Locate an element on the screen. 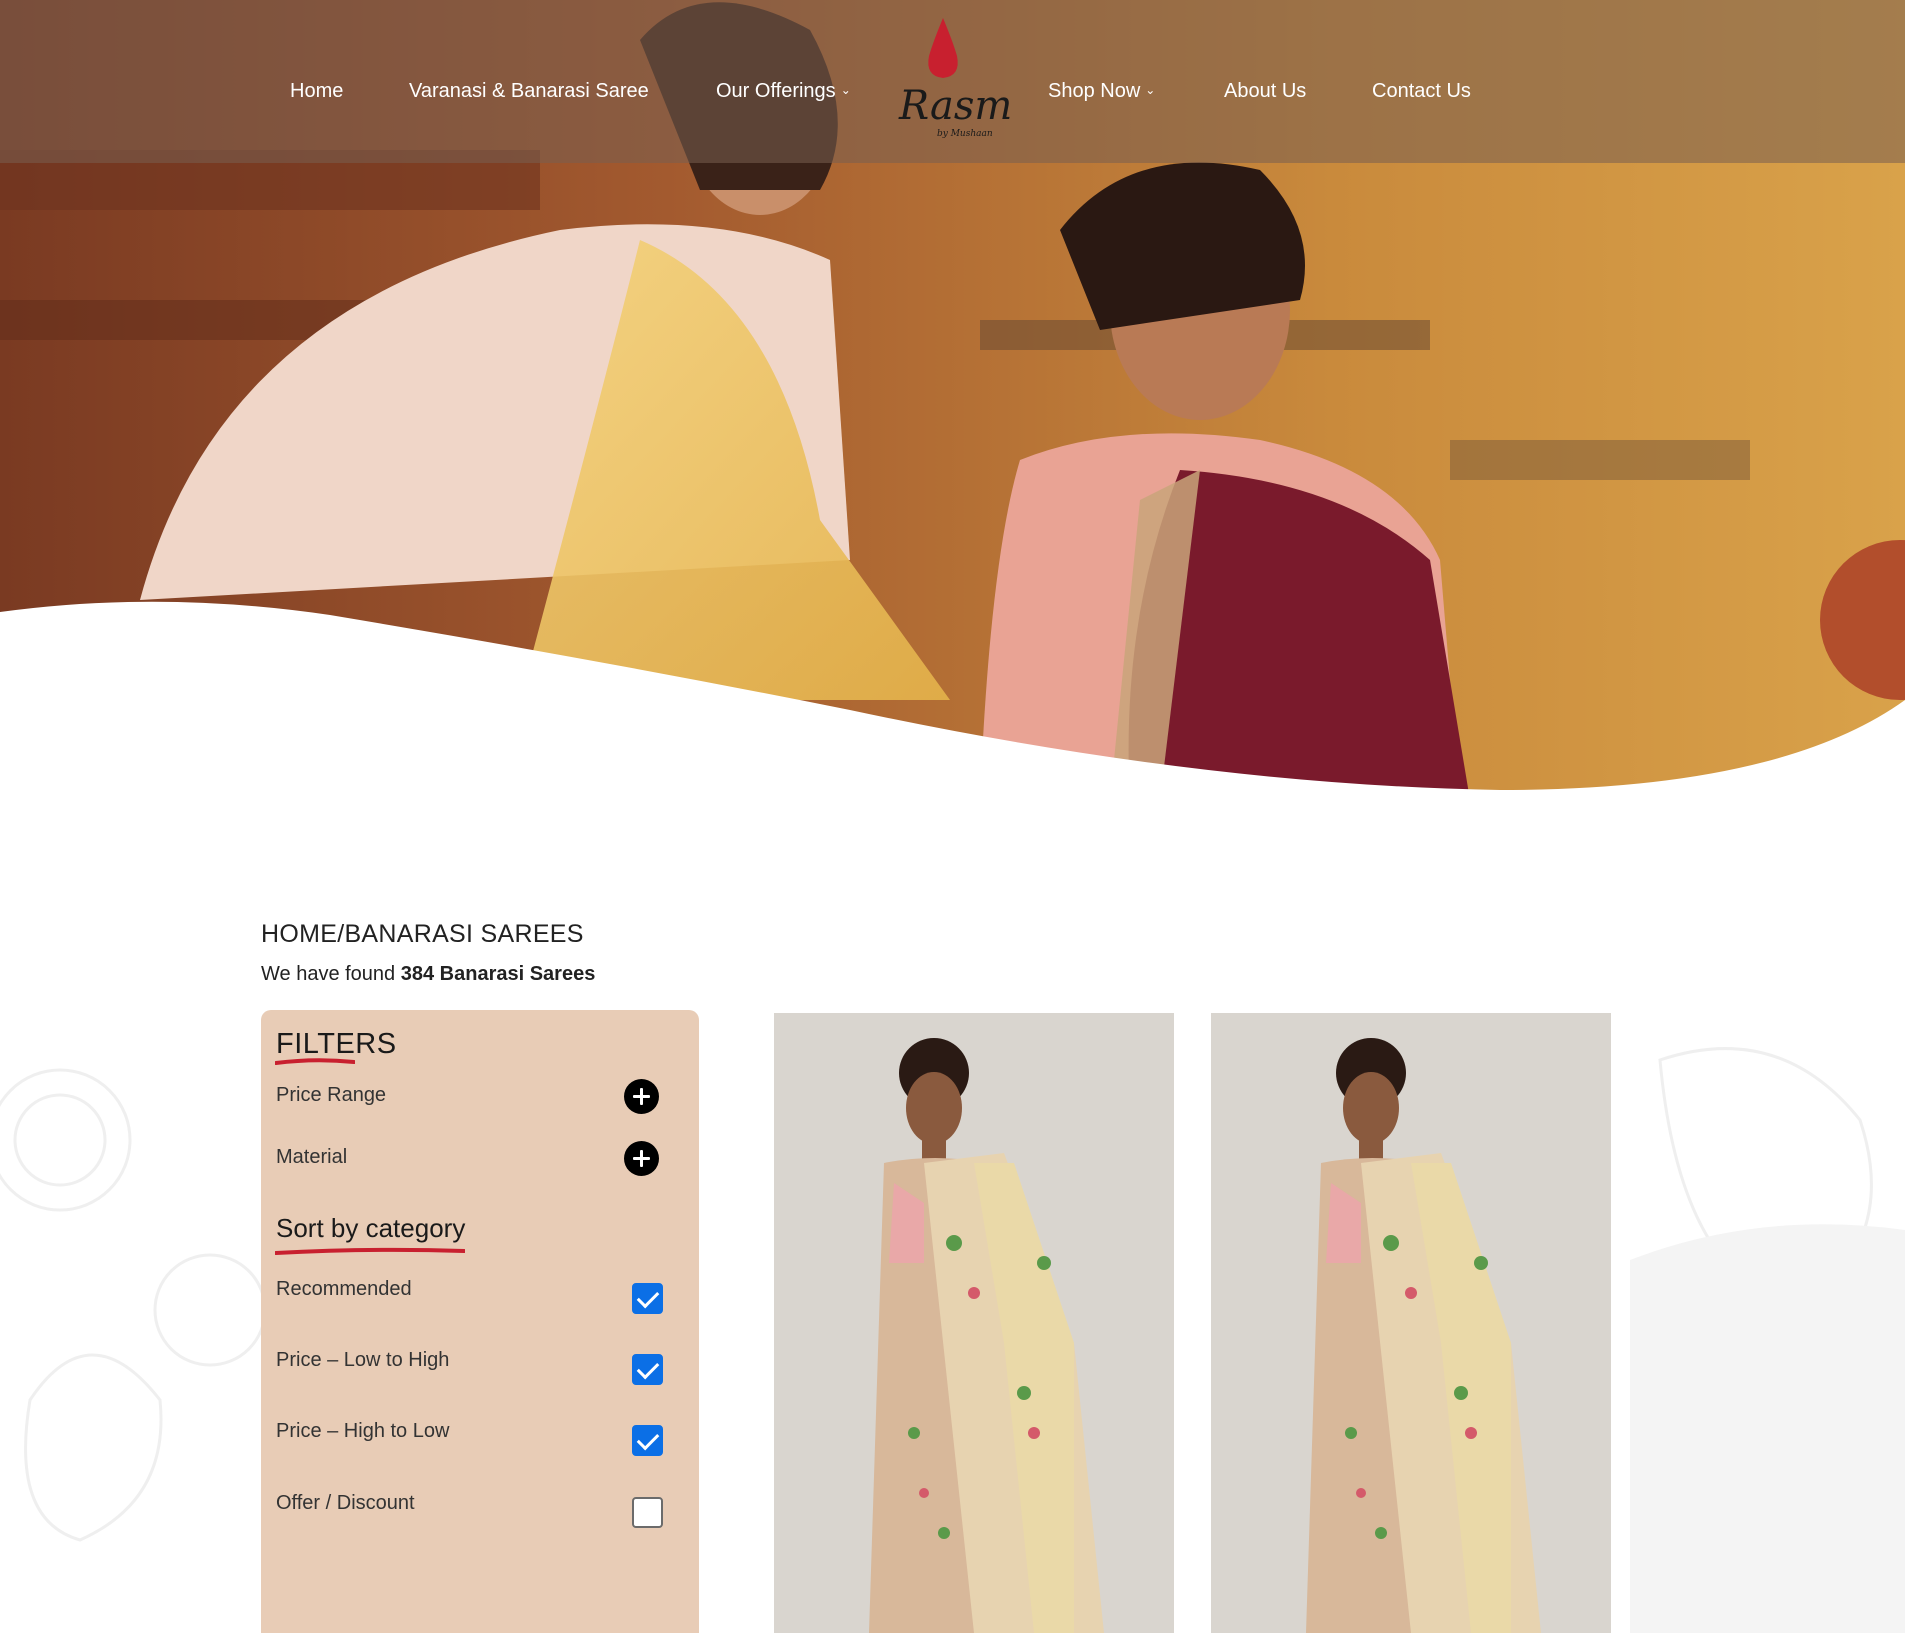 The width and height of the screenshot is (1905, 1633). nav-shop-now: Shop Now ⌄ is located at coordinates (1101, 91).